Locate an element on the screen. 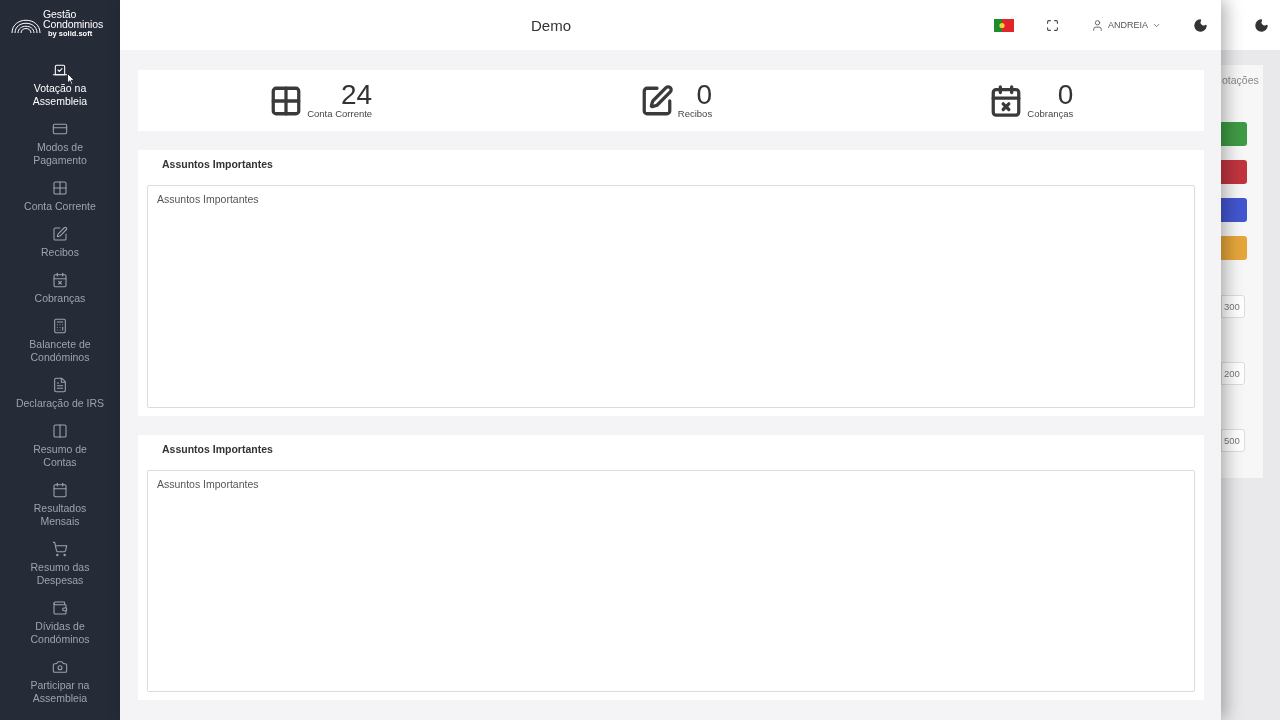 This screenshot has height=720, width=1280. fullscreen-icon is located at coordinates (1052, 25).